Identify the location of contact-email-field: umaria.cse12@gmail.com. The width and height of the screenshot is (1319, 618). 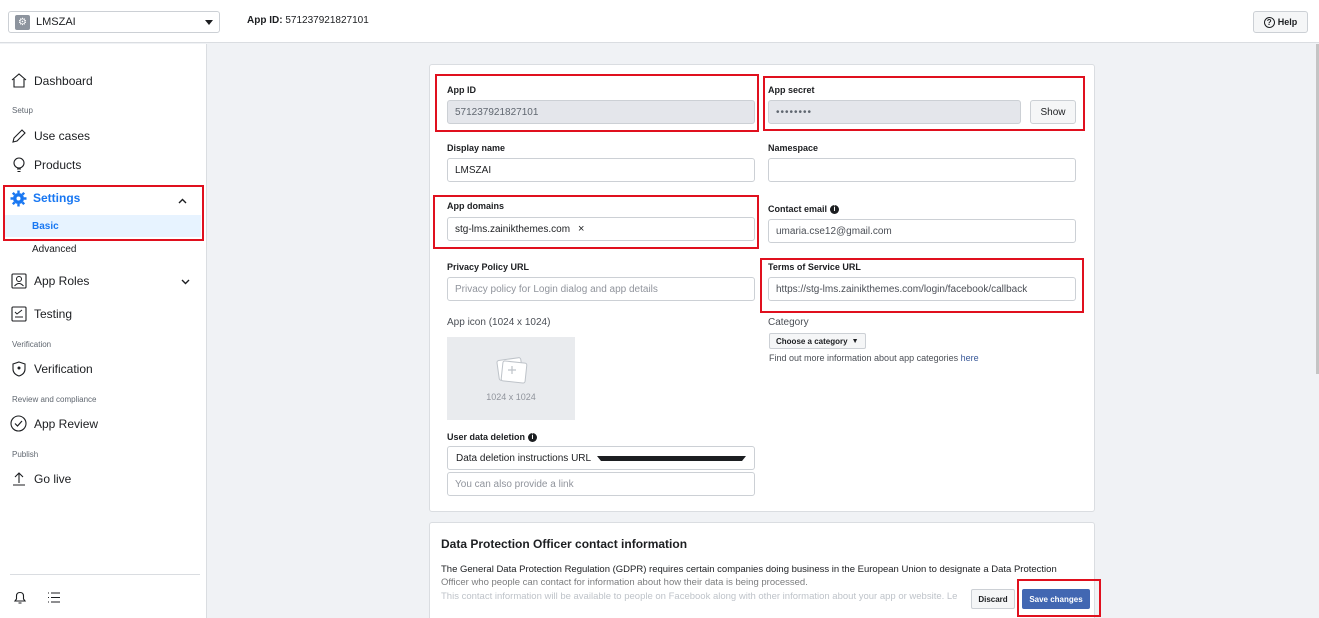
(922, 231).